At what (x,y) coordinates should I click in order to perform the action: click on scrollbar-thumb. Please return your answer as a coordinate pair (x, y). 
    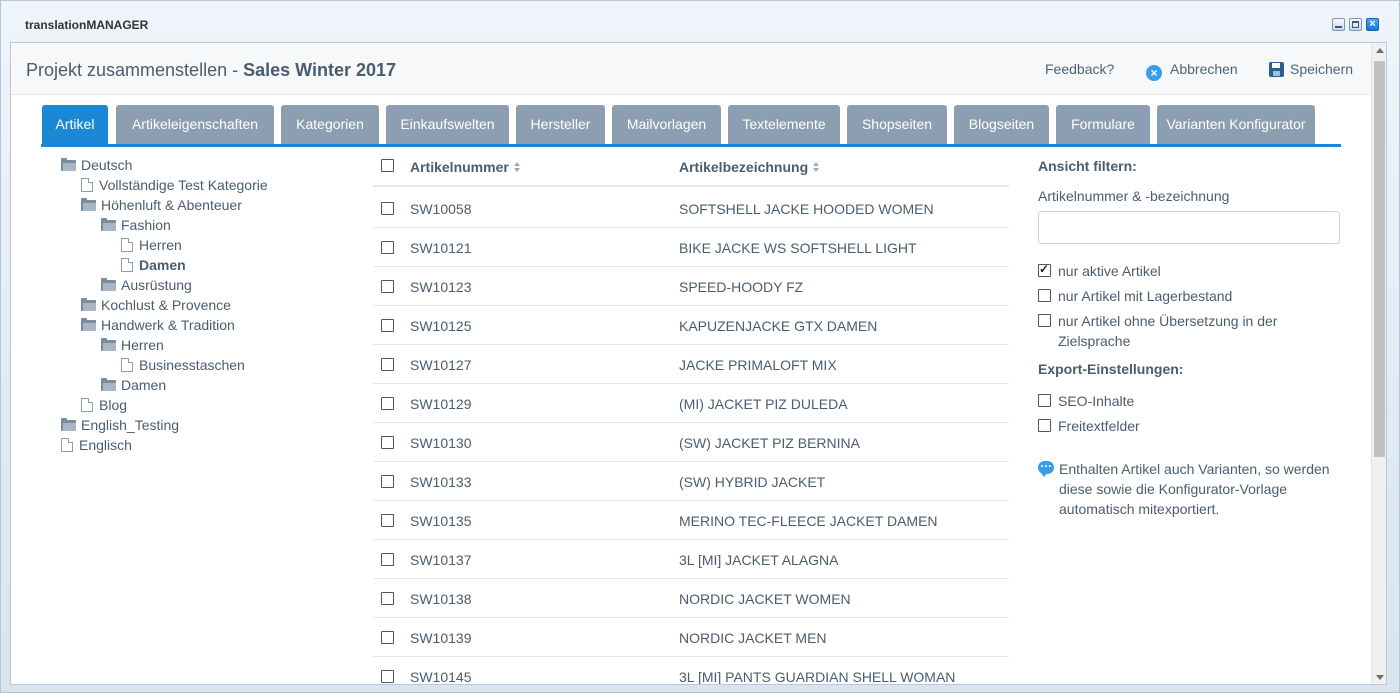
    Looking at the image, I should click on (1379, 259).